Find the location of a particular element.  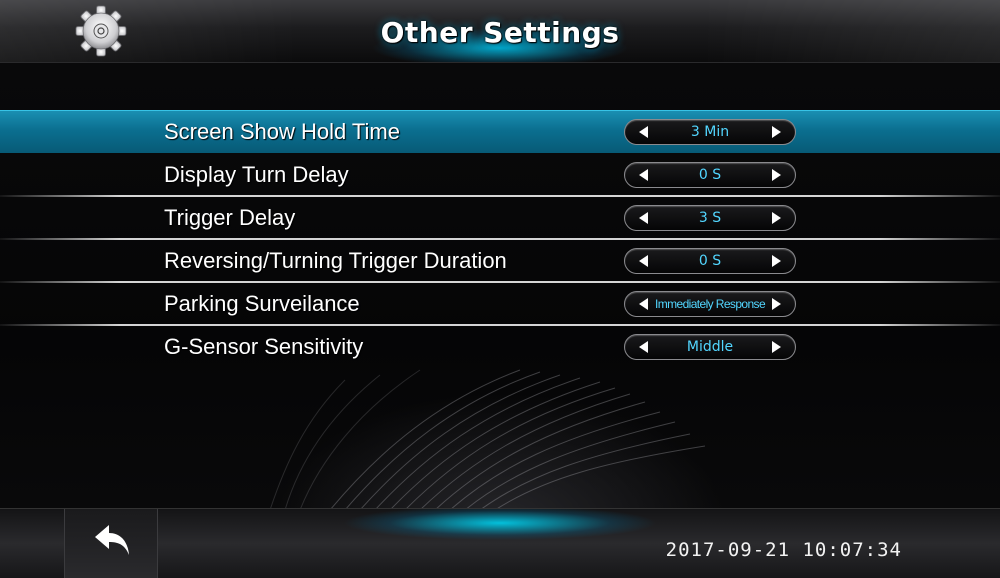

background-streaks is located at coordinates (487, 439).